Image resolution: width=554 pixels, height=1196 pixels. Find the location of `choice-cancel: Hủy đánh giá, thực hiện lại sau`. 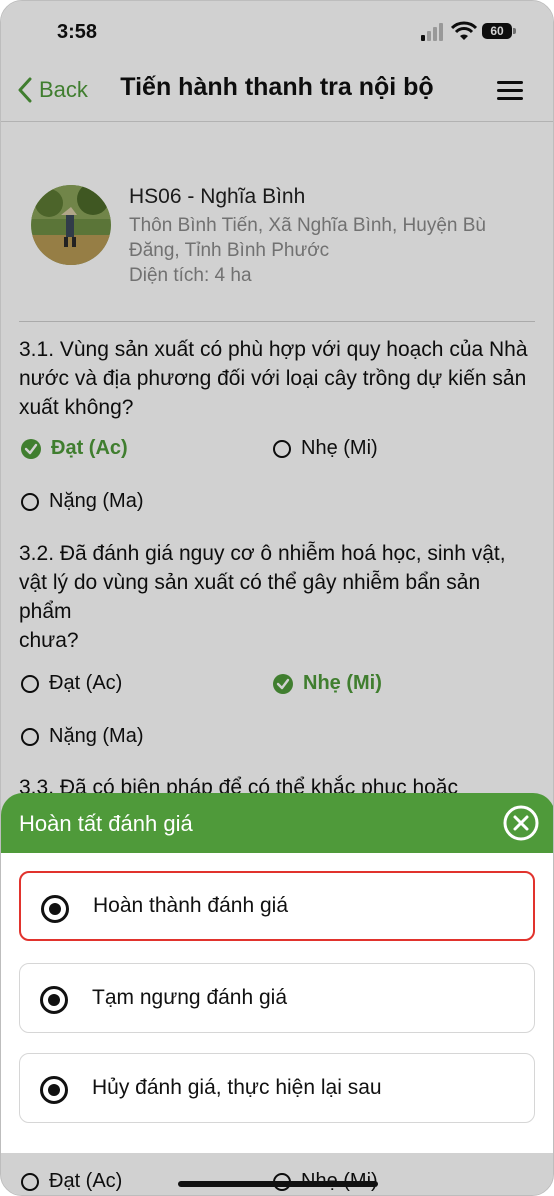

choice-cancel: Hủy đánh giá, thực hiện lại sau is located at coordinates (277, 1088).